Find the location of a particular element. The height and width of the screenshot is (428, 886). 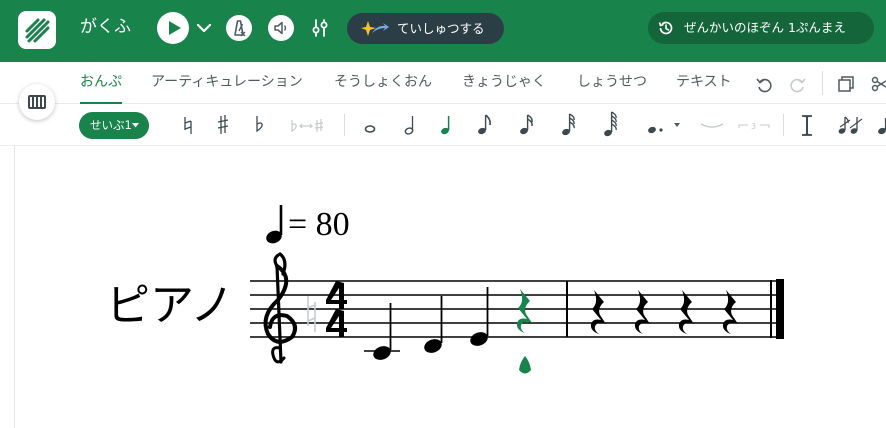

redo-icon is located at coordinates (798, 84).